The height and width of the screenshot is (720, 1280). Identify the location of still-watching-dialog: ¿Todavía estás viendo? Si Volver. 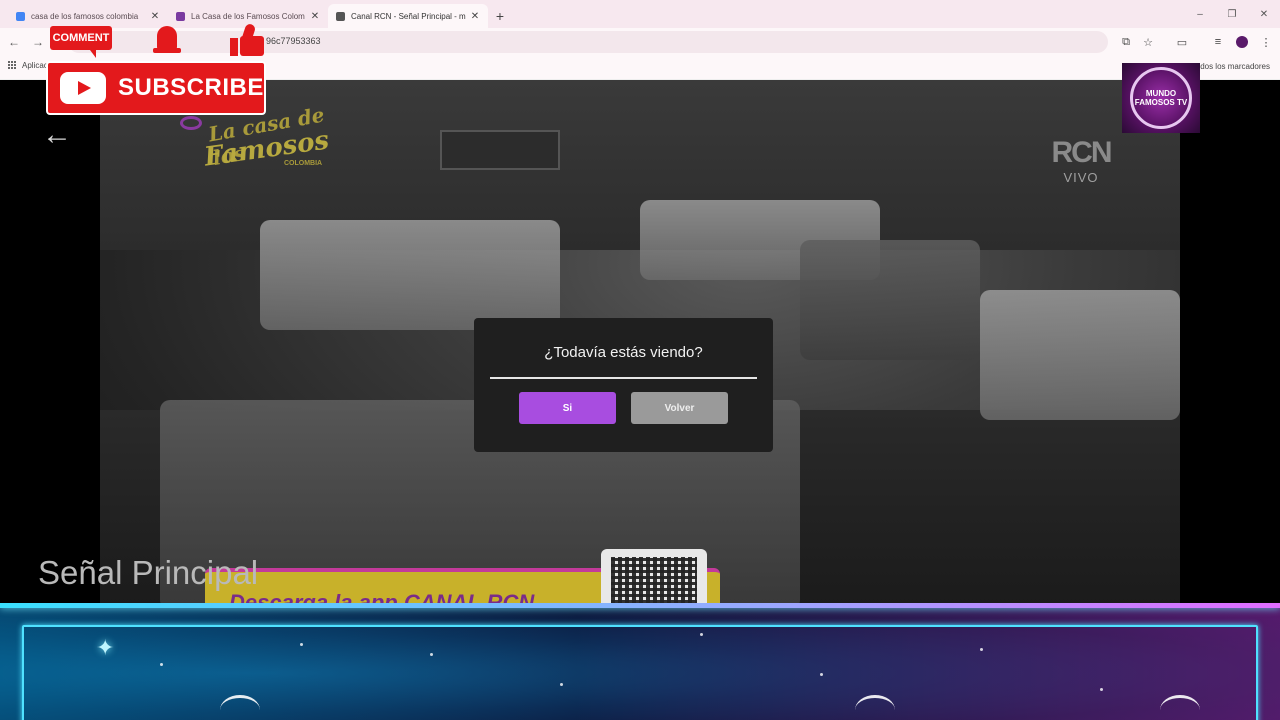
(623, 385).